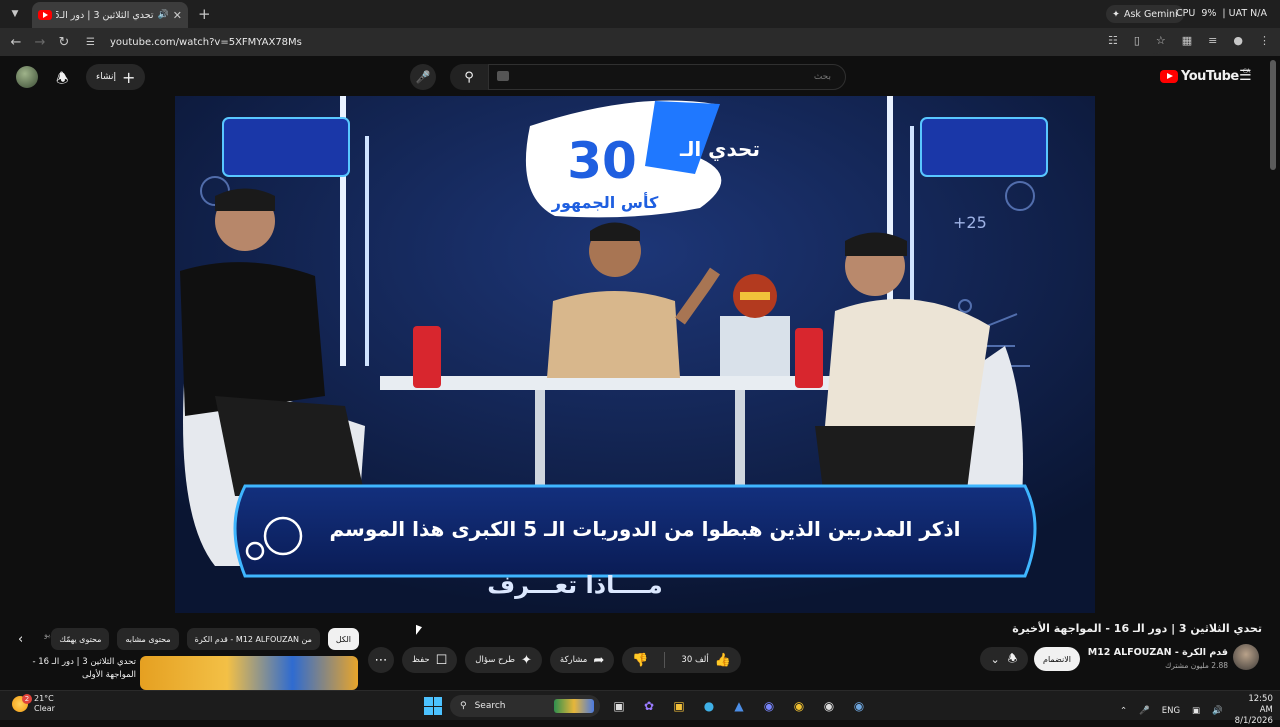 This screenshot has width=1280, height=727. Describe the element at coordinates (574, 706) in the screenshot. I see `search-highlight-image` at that location.